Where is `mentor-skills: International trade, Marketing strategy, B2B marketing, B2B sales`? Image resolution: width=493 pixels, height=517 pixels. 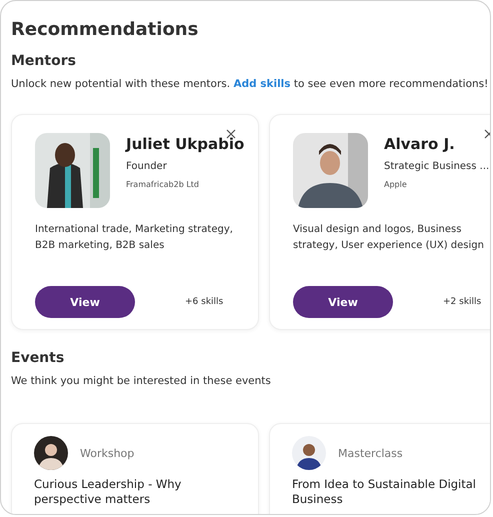
mentor-skills: International trade, Marketing strategy, B2B marketing, B2B sales is located at coordinates (134, 238).